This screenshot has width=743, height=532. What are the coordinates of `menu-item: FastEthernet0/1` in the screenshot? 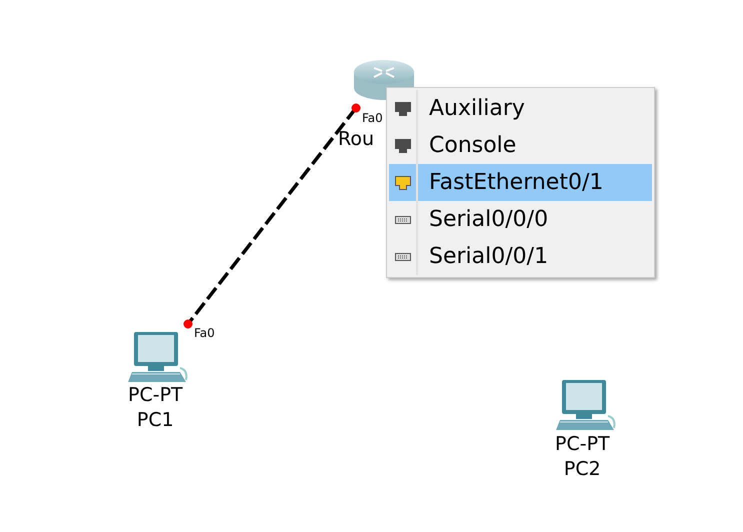 It's located at (520, 182).